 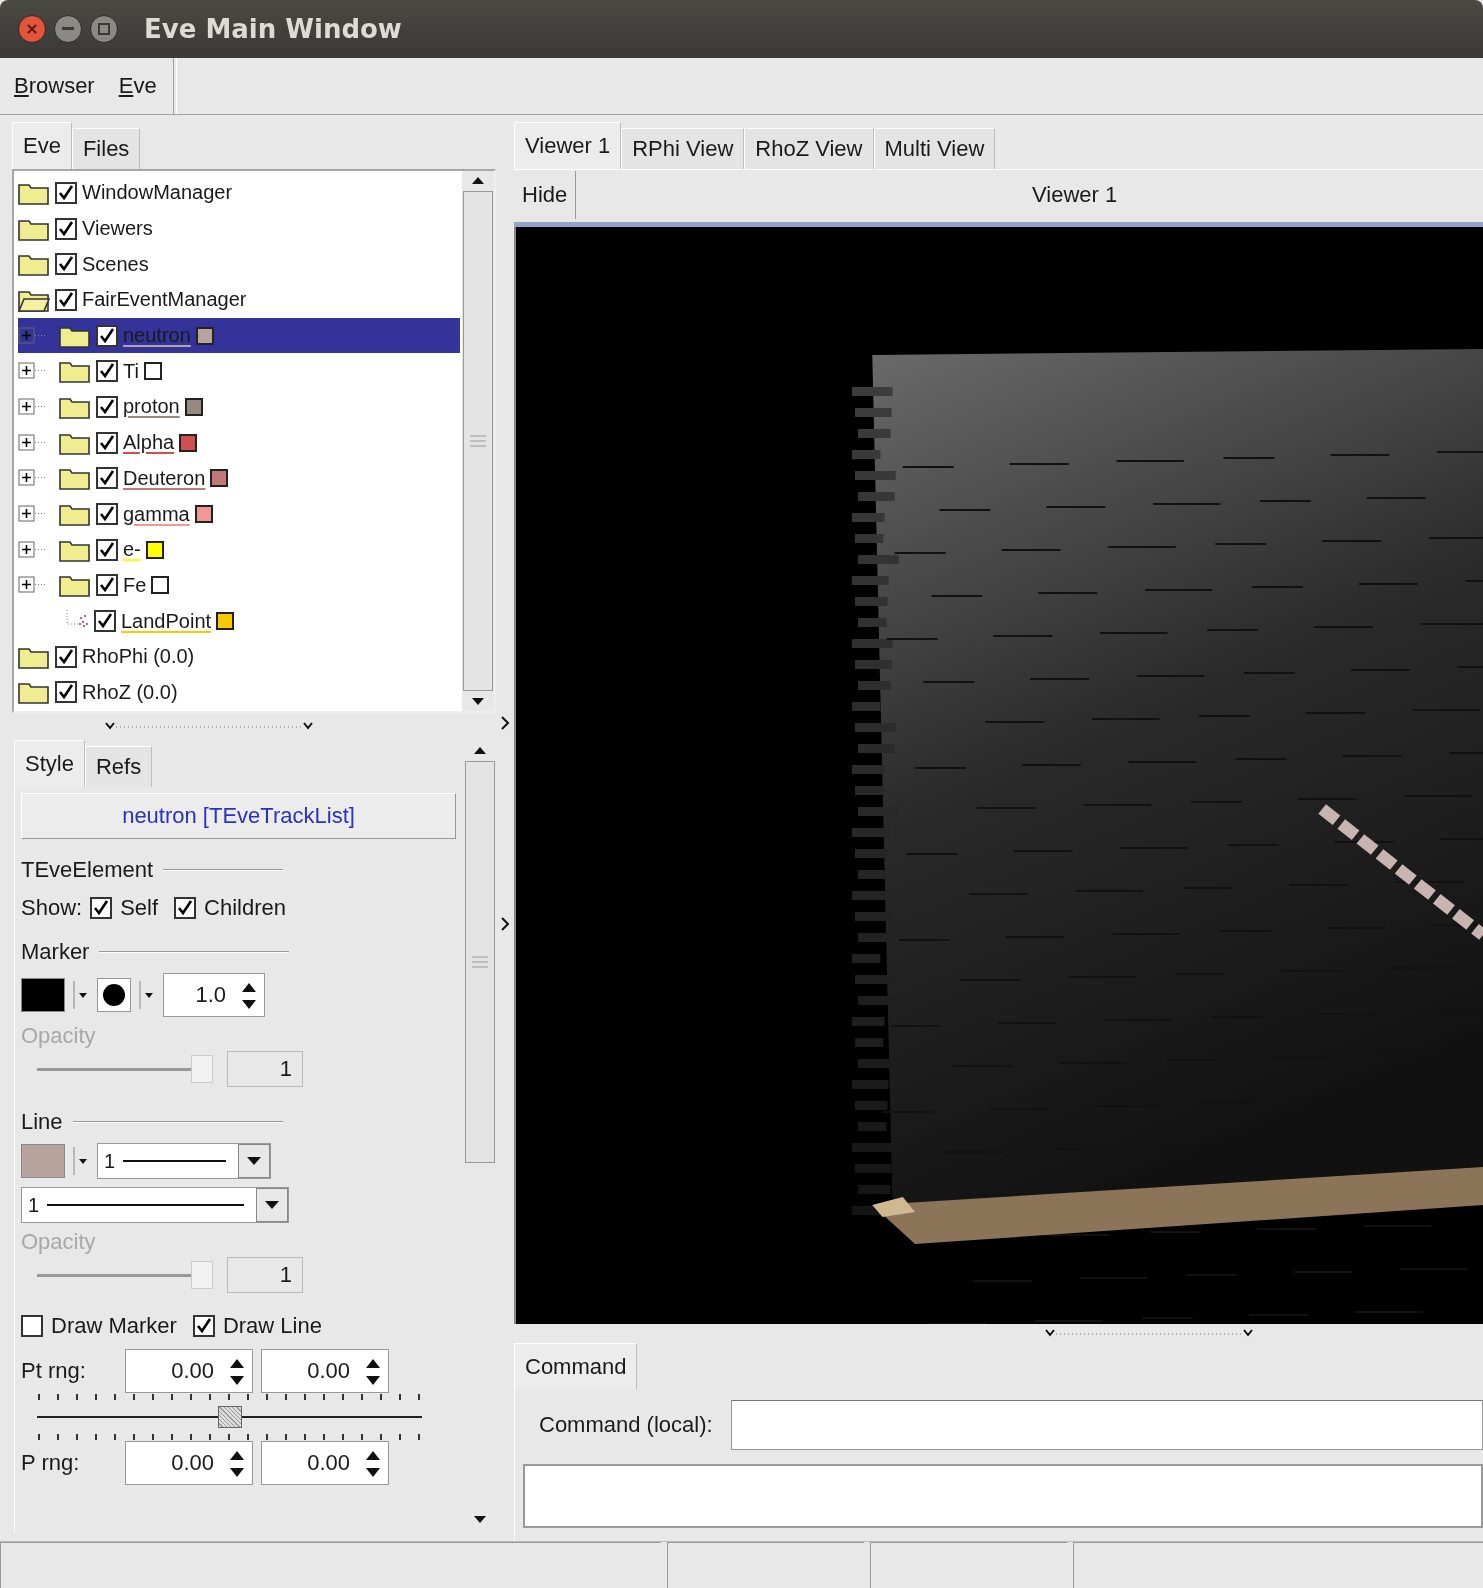 What do you see at coordinates (568, 145) in the screenshot?
I see `tab: Viewer 1` at bounding box center [568, 145].